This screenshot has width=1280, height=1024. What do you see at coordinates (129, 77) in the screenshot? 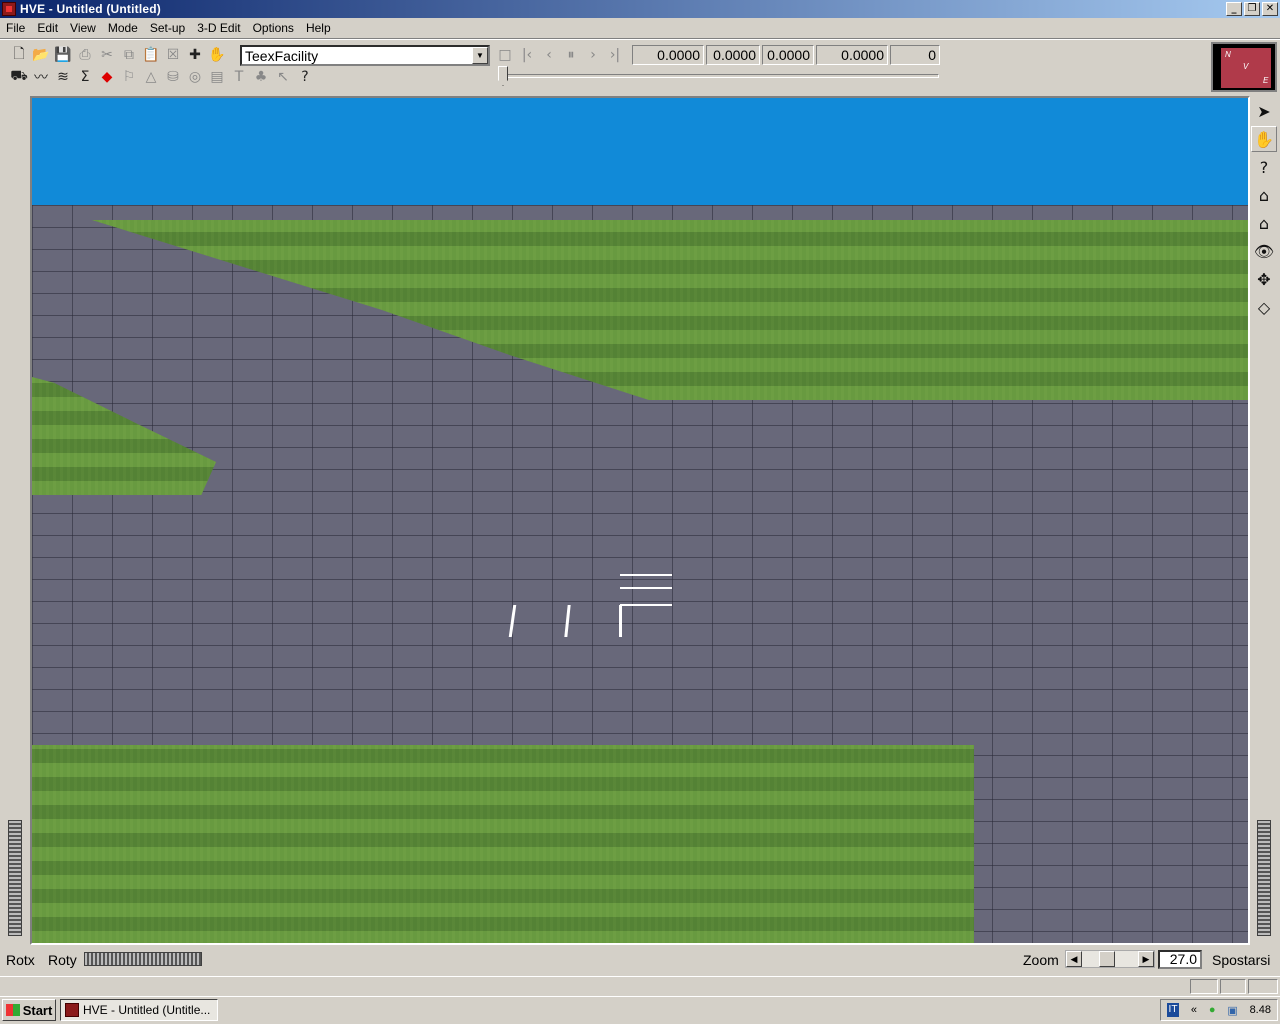
I see `flag-icon: ⚐` at bounding box center [129, 77].